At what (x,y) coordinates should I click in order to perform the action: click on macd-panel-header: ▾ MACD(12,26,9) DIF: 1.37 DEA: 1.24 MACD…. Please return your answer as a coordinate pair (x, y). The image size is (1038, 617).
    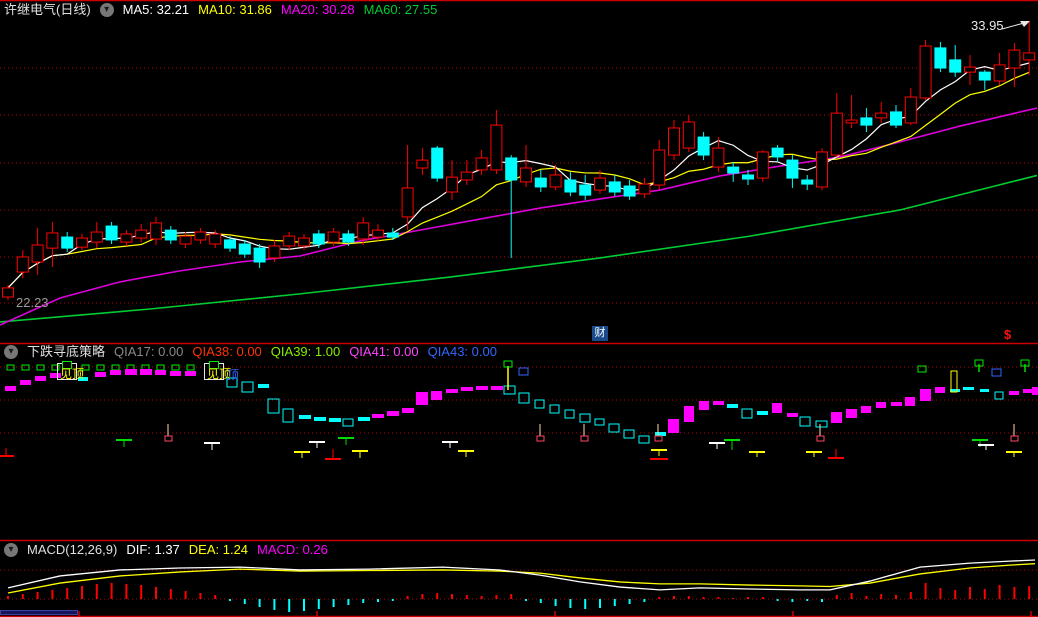
    Looking at the image, I should click on (166, 549).